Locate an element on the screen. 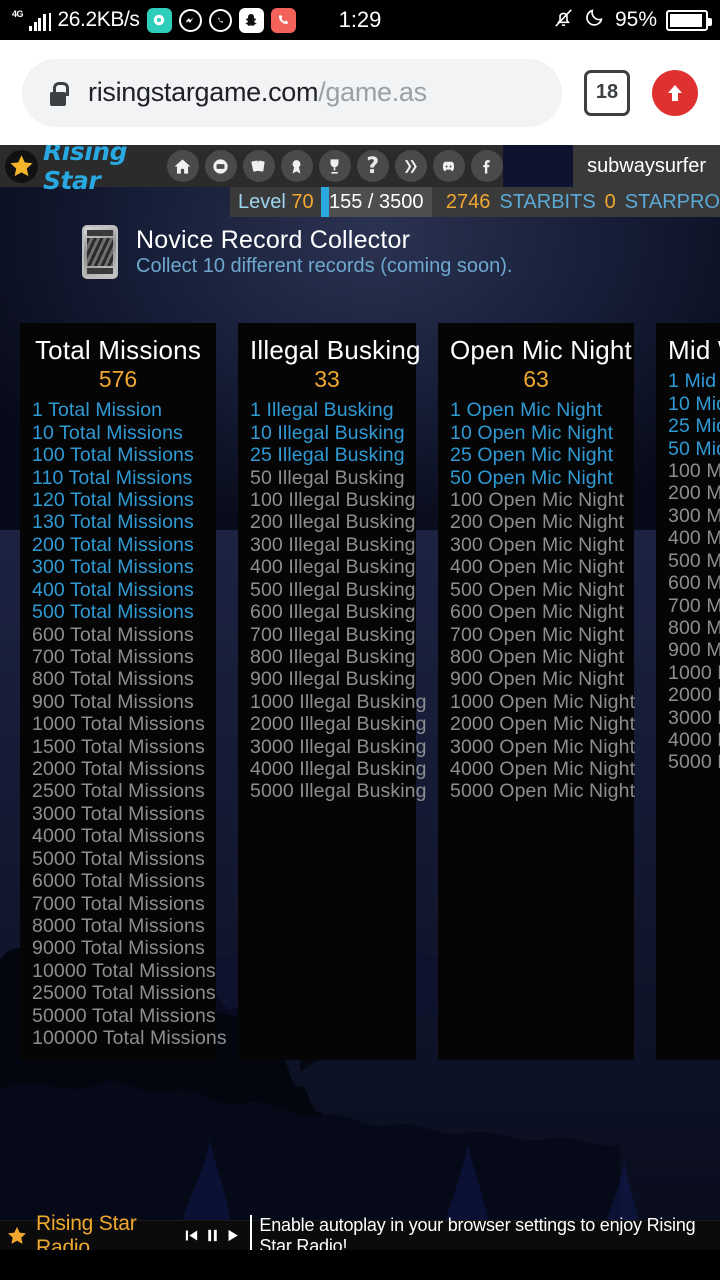  prev-icon is located at coordinates (191, 1235).